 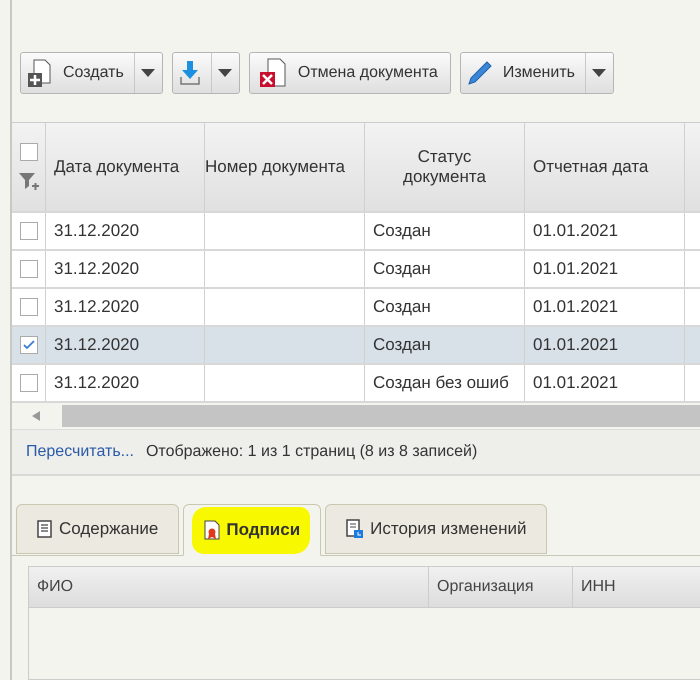 What do you see at coordinates (436, 529) in the screenshot?
I see `tab: История изменений` at bounding box center [436, 529].